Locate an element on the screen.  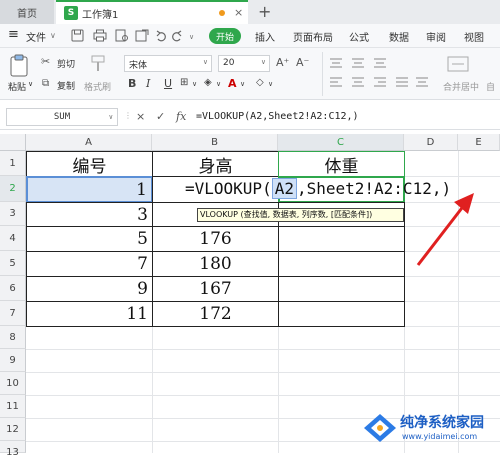
enter-formula-button: ✓ is located at coordinates (160, 116).